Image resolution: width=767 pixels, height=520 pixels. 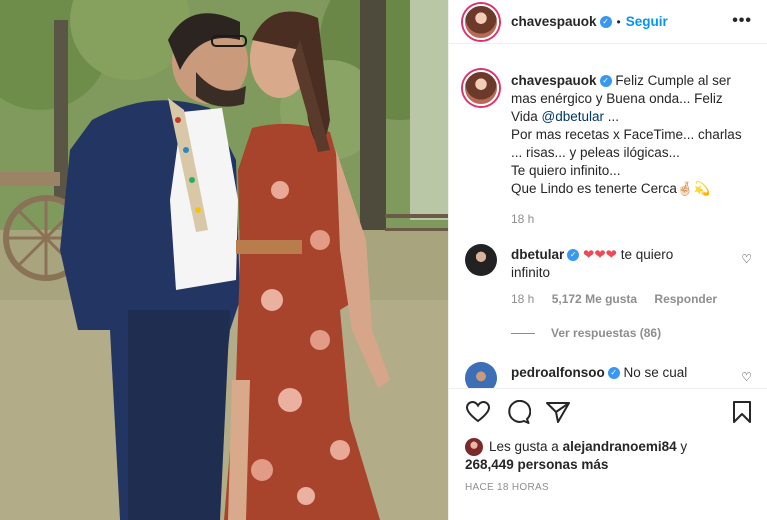 What do you see at coordinates (507, 487) in the screenshot?
I see `post-timestamp: HACE 18 HORAS` at bounding box center [507, 487].